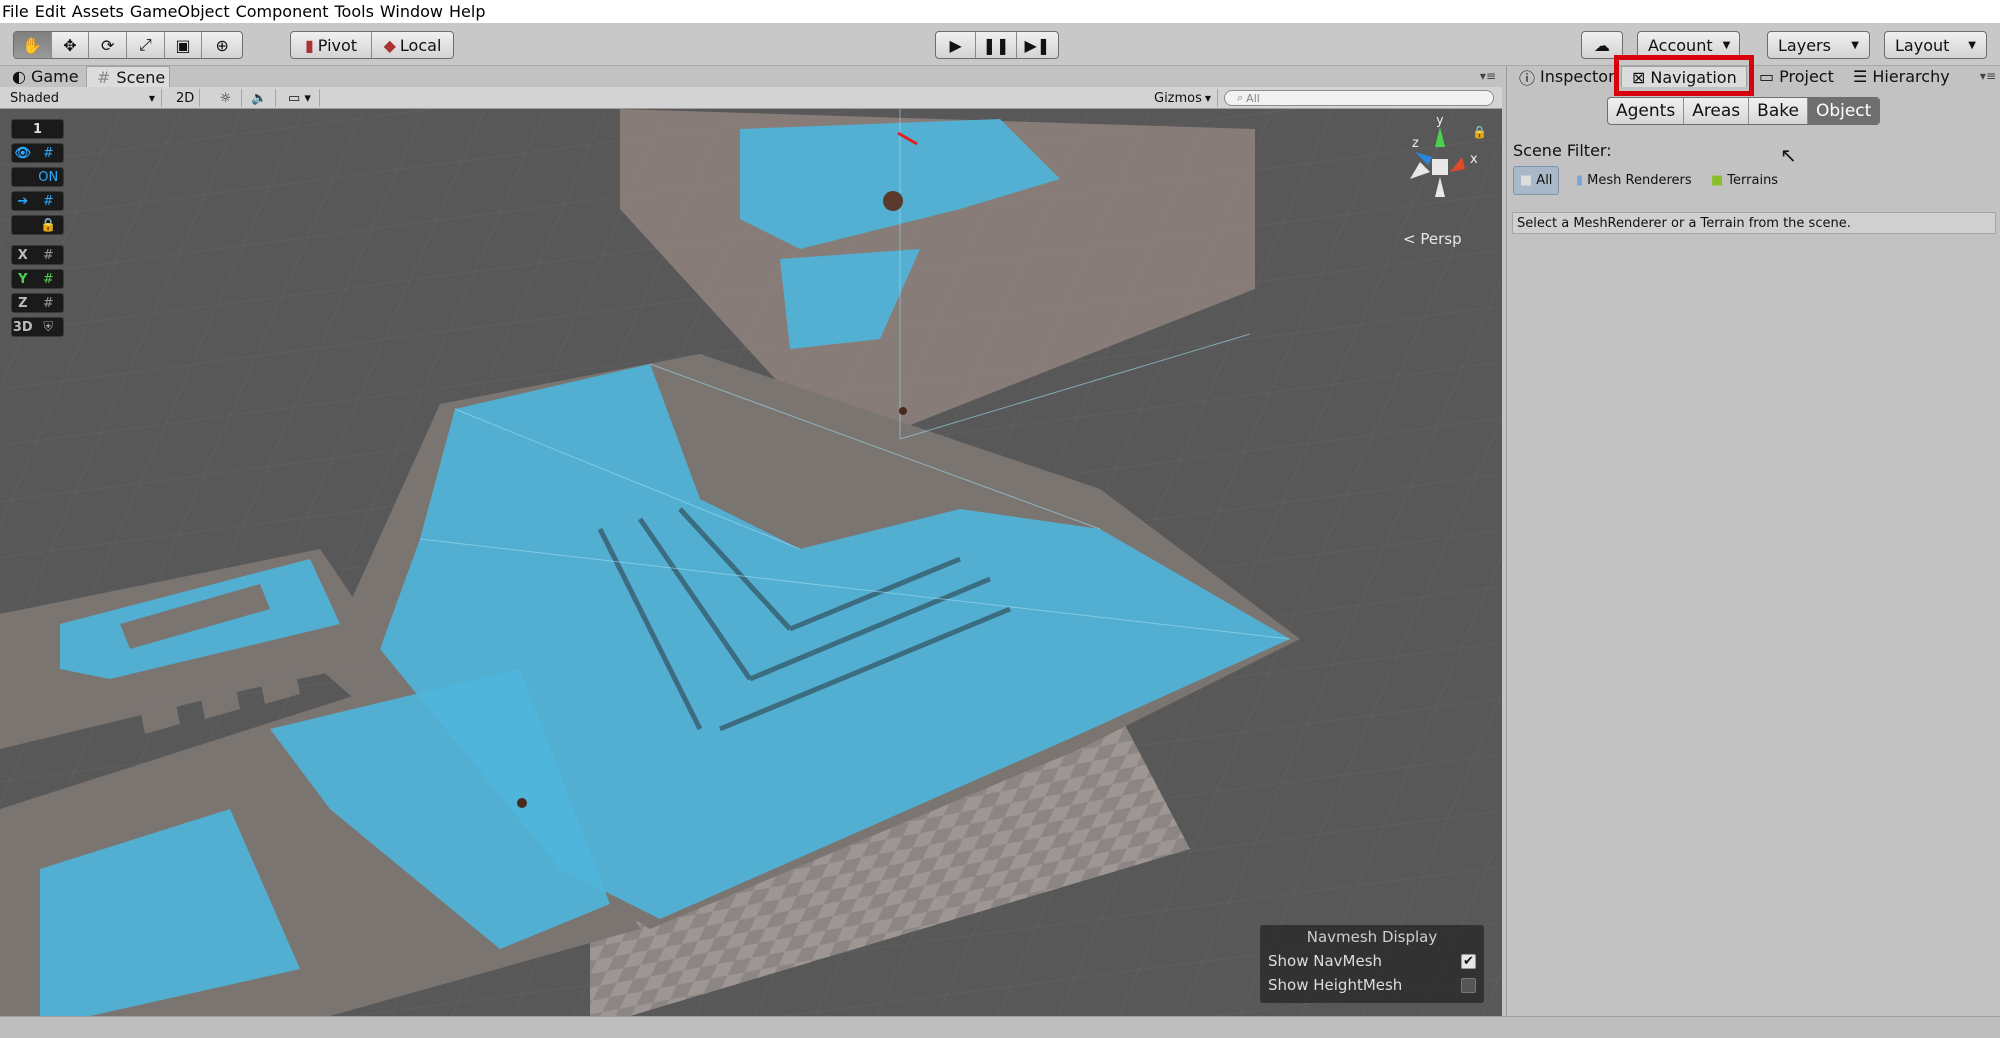  I want to click on overlay-on-toggle: ON, so click(37, 177).